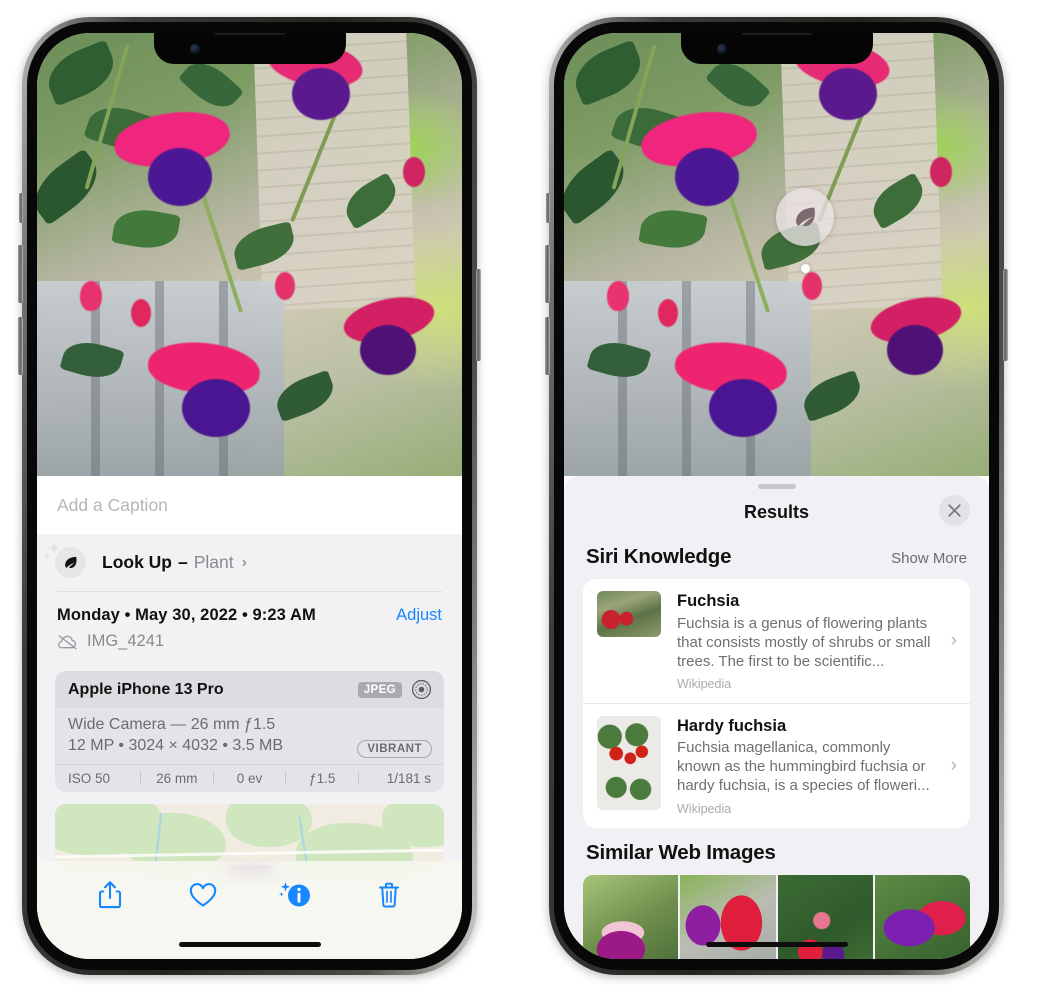  I want to click on photographic-style-badge: VIBRANT, so click(394, 749).